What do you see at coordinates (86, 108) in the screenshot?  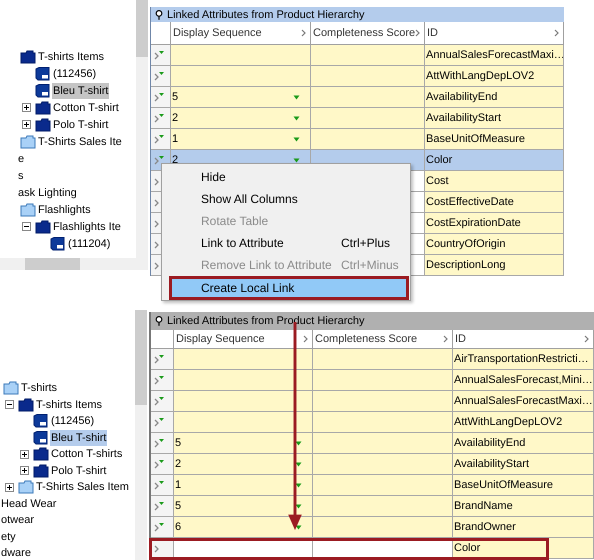 I see `tree-item: Cotton T-shirt` at bounding box center [86, 108].